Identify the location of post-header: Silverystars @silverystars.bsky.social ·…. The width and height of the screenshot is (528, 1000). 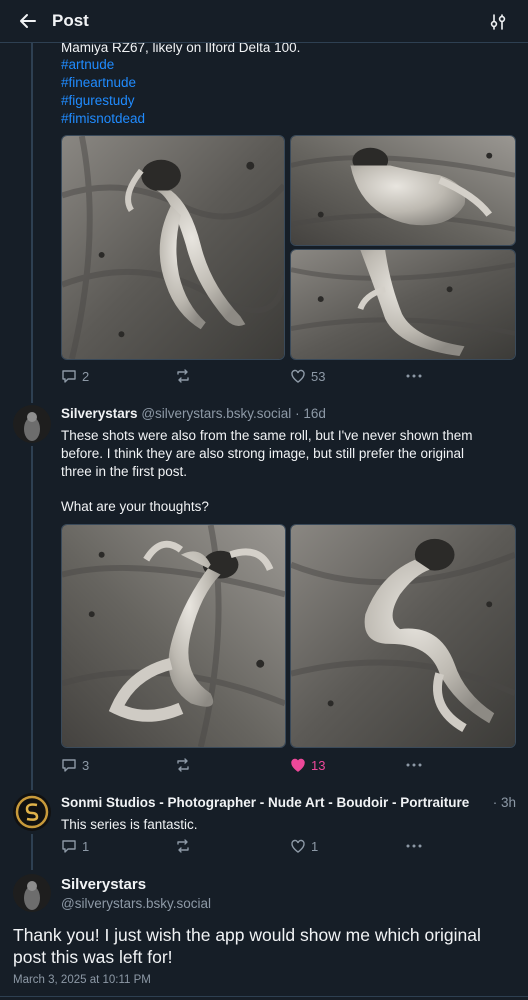
(193, 414).